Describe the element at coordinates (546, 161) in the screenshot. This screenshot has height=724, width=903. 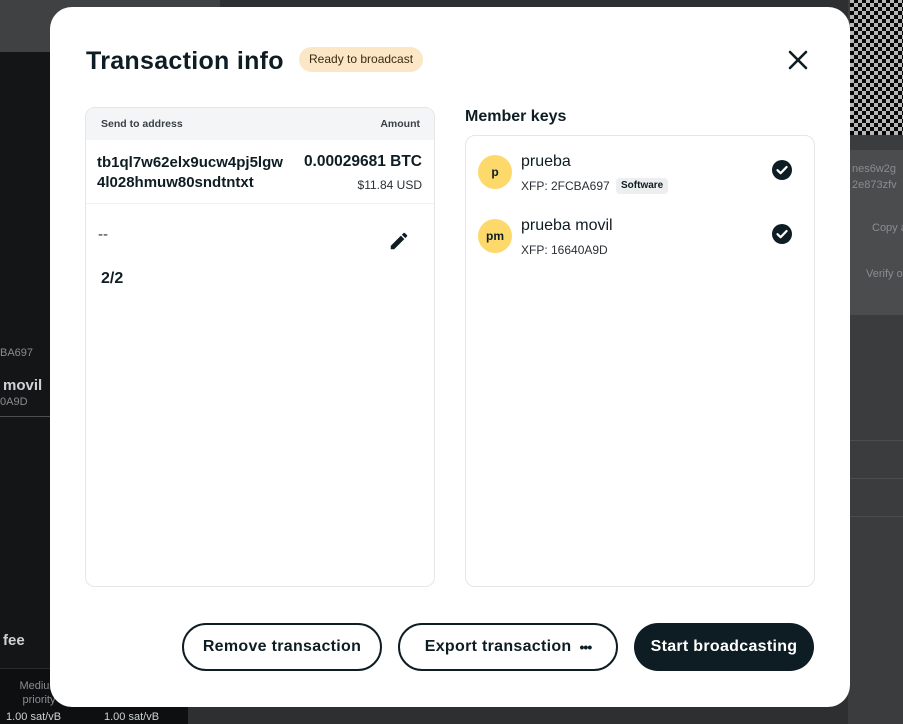
I see `key-name: prueba` at that location.